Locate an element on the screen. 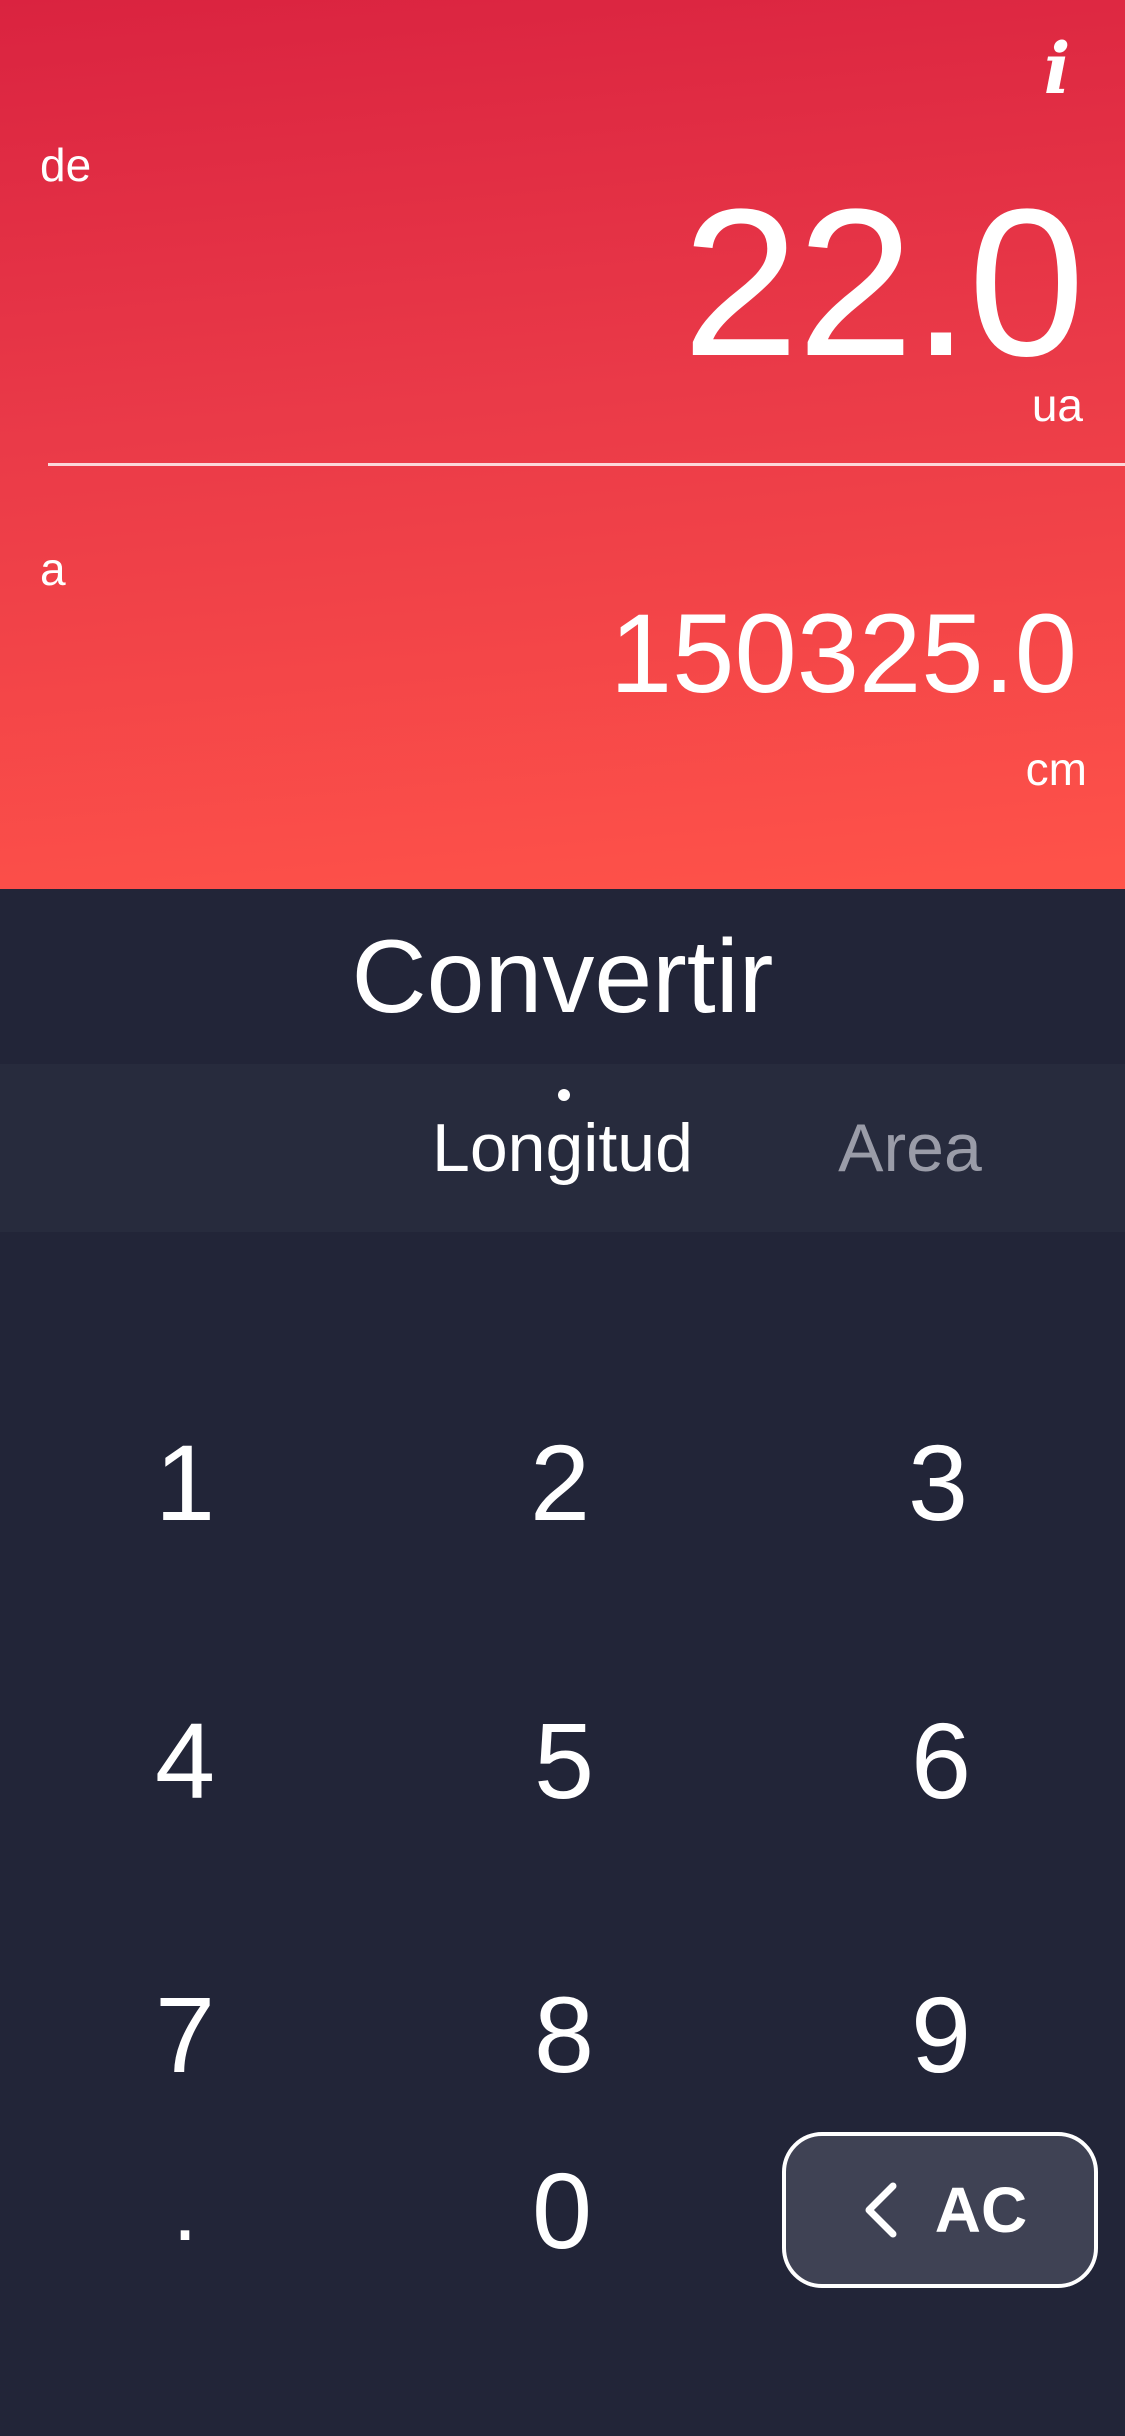 The height and width of the screenshot is (2436, 1125). to-label: a is located at coordinates (53, 569).